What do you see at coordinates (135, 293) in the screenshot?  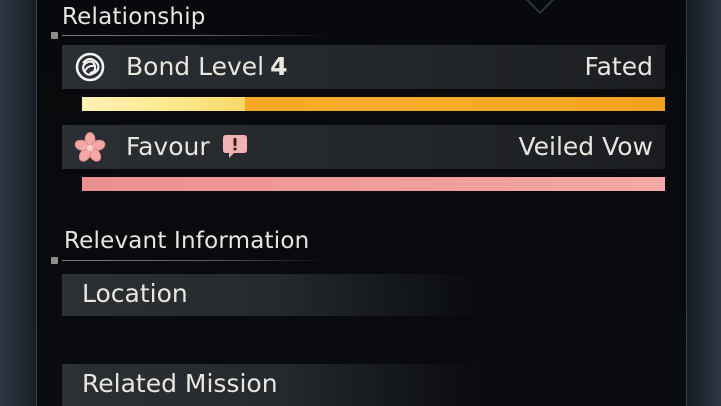 I see `location-label: Location` at bounding box center [135, 293].